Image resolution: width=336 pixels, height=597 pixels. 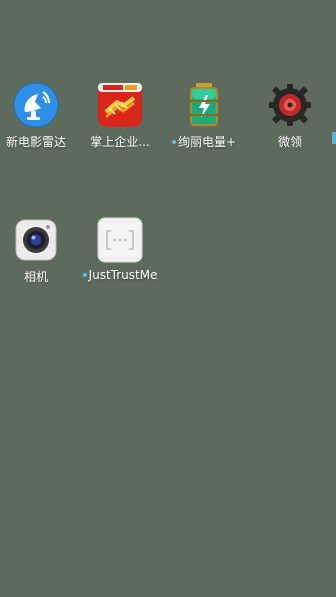 I want to click on app-justtrustme: JustTrustMe, so click(x=120, y=257).